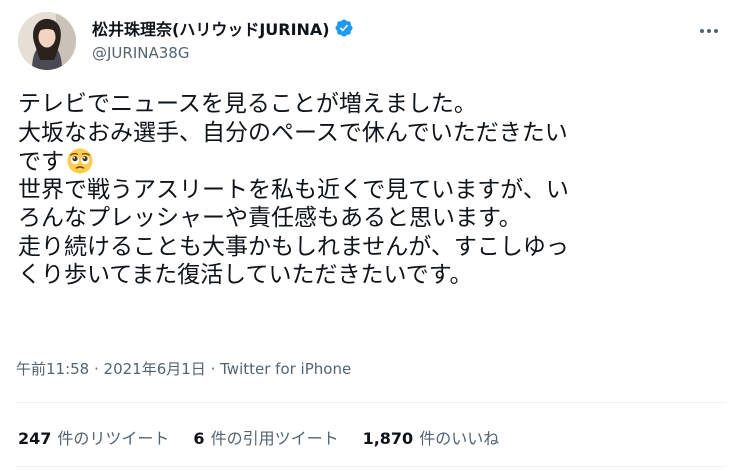 Image resolution: width=742 pixels, height=470 pixels. Describe the element at coordinates (372, 53) in the screenshot. I see `author-handle: @JURINA38G` at that location.